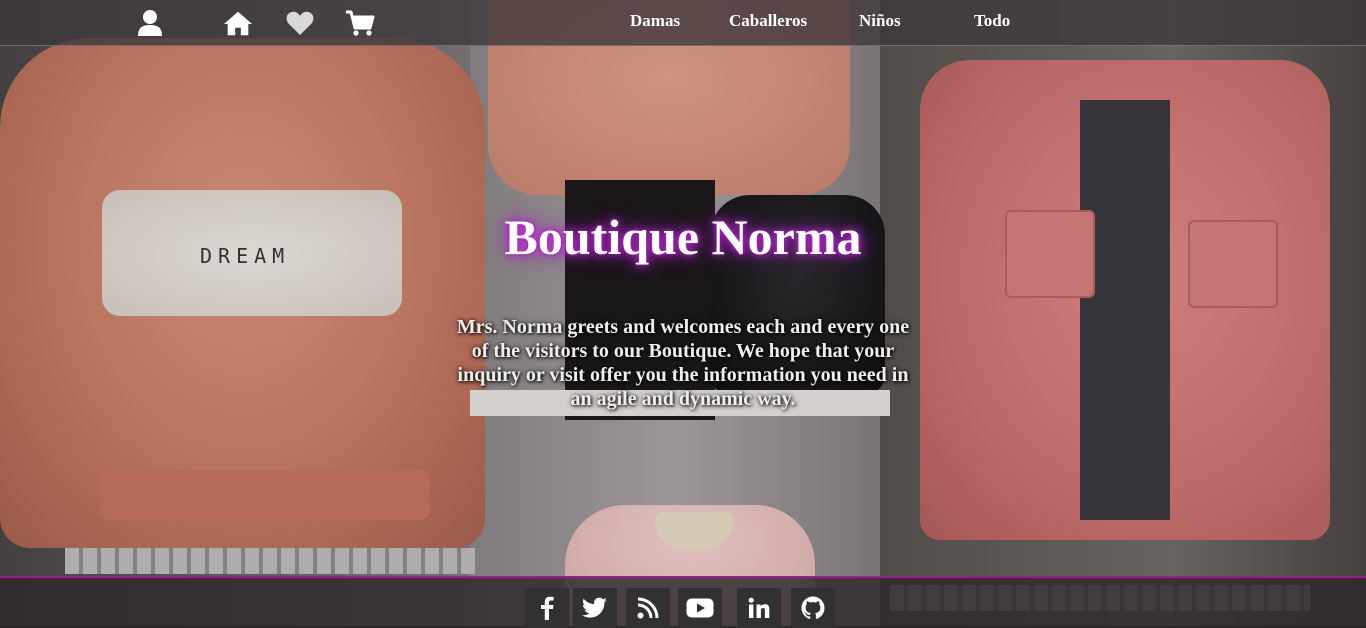 This screenshot has width=1366, height=628. I want to click on heart-icon, so click(300, 23).